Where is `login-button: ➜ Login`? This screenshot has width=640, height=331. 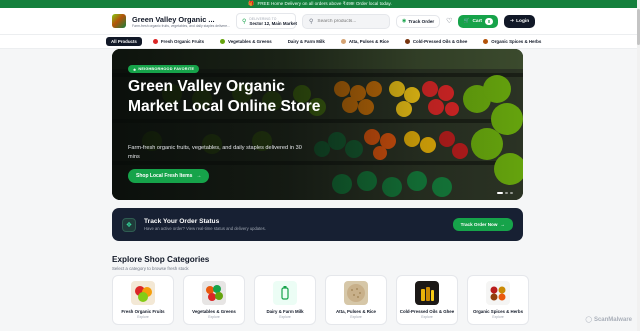
login-button: ➜ Login is located at coordinates (520, 21).